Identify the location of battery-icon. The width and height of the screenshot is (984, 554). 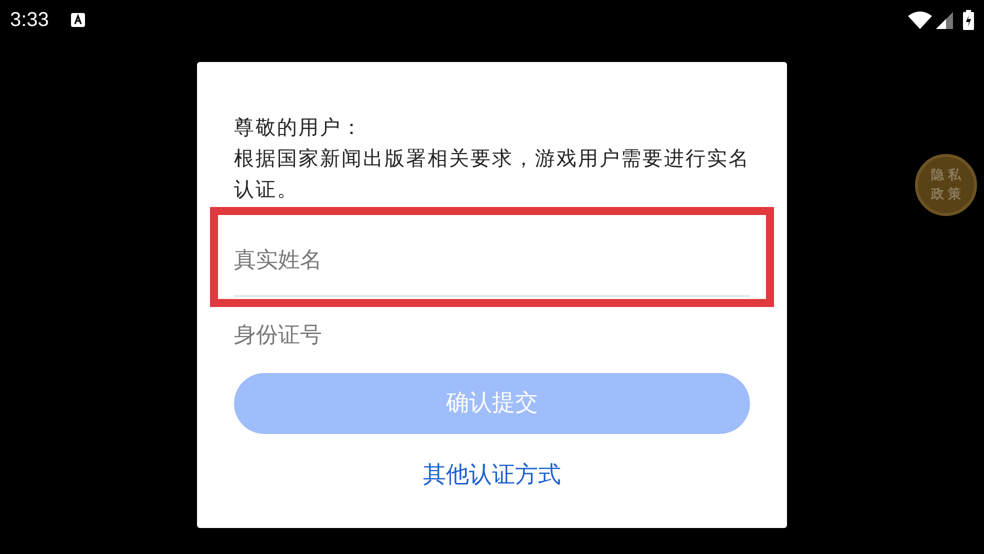
(968, 20).